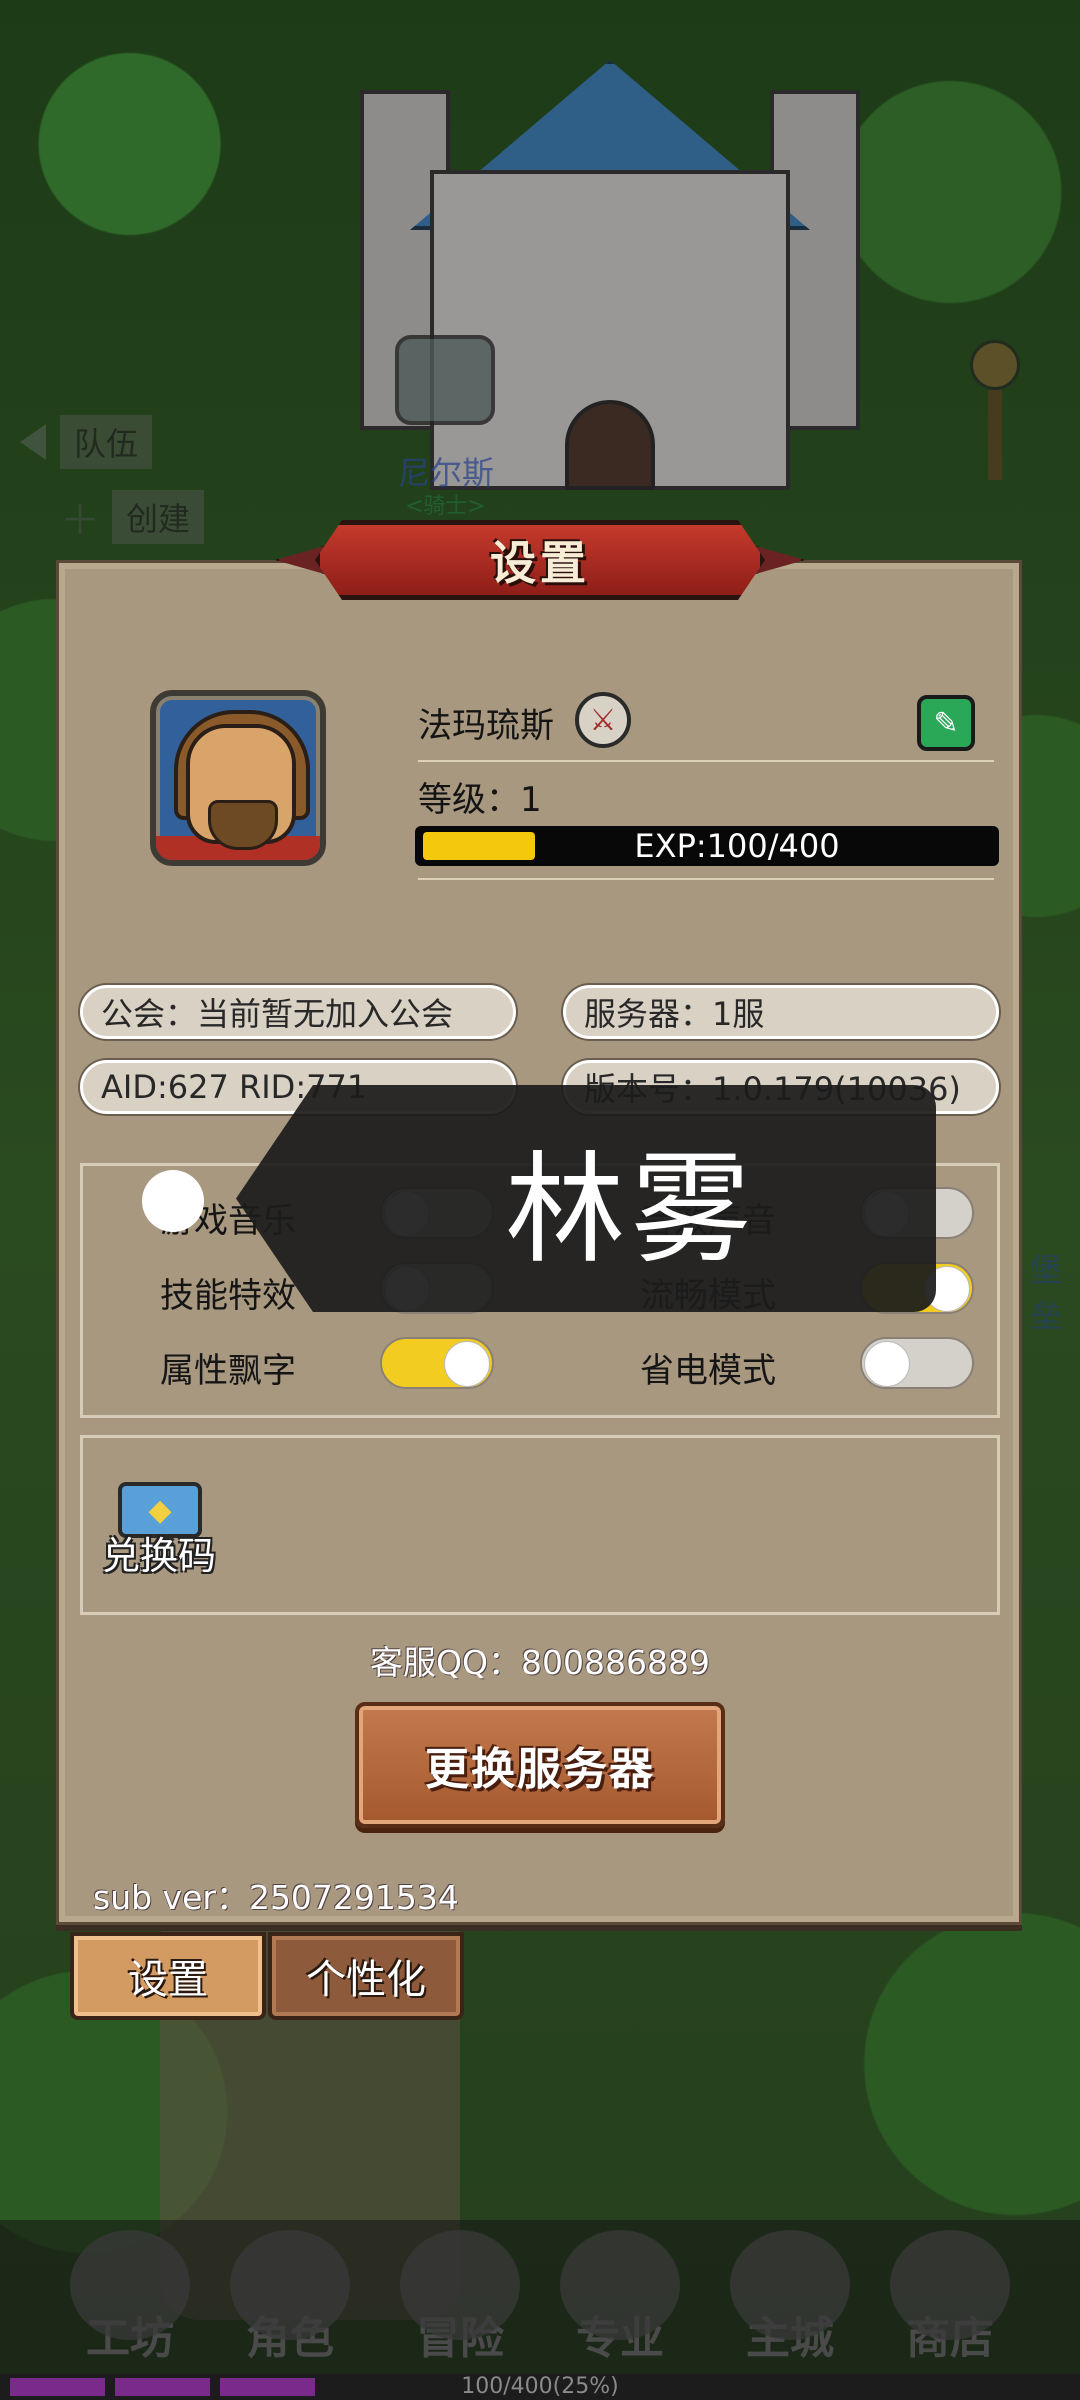 This screenshot has height=2400, width=1080. What do you see at coordinates (33, 442) in the screenshot?
I see `triangle-left-icon` at bounding box center [33, 442].